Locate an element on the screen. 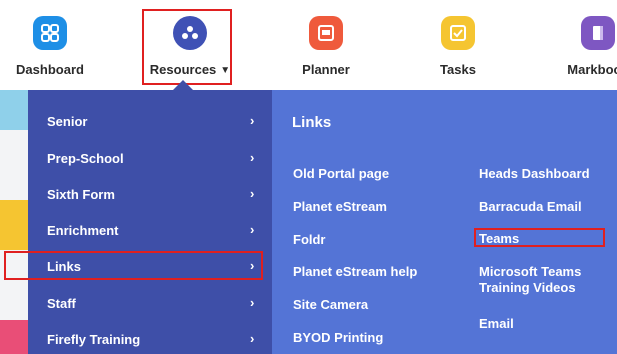 The image size is (617, 354). link-heads-dashboard: Heads Dashboard is located at coordinates (534, 174).